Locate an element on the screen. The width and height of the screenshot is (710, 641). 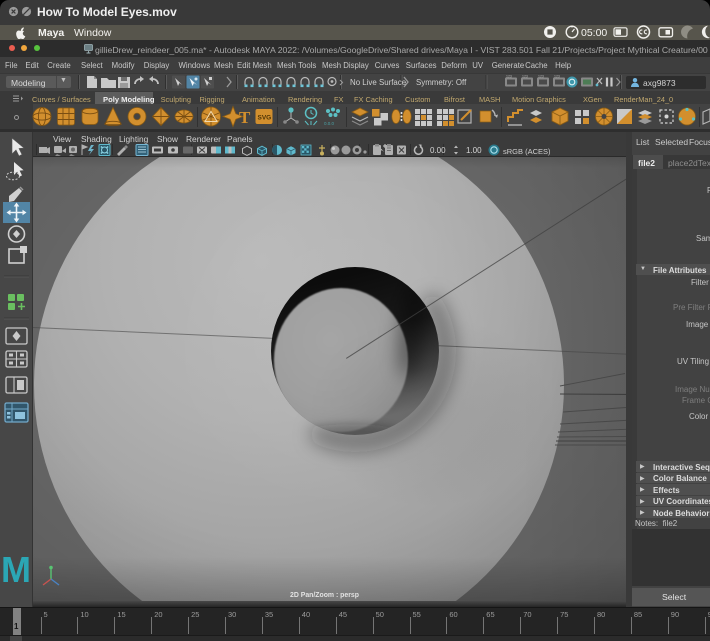
svg-text: 0.0.0 is located at coordinates (329, 123).